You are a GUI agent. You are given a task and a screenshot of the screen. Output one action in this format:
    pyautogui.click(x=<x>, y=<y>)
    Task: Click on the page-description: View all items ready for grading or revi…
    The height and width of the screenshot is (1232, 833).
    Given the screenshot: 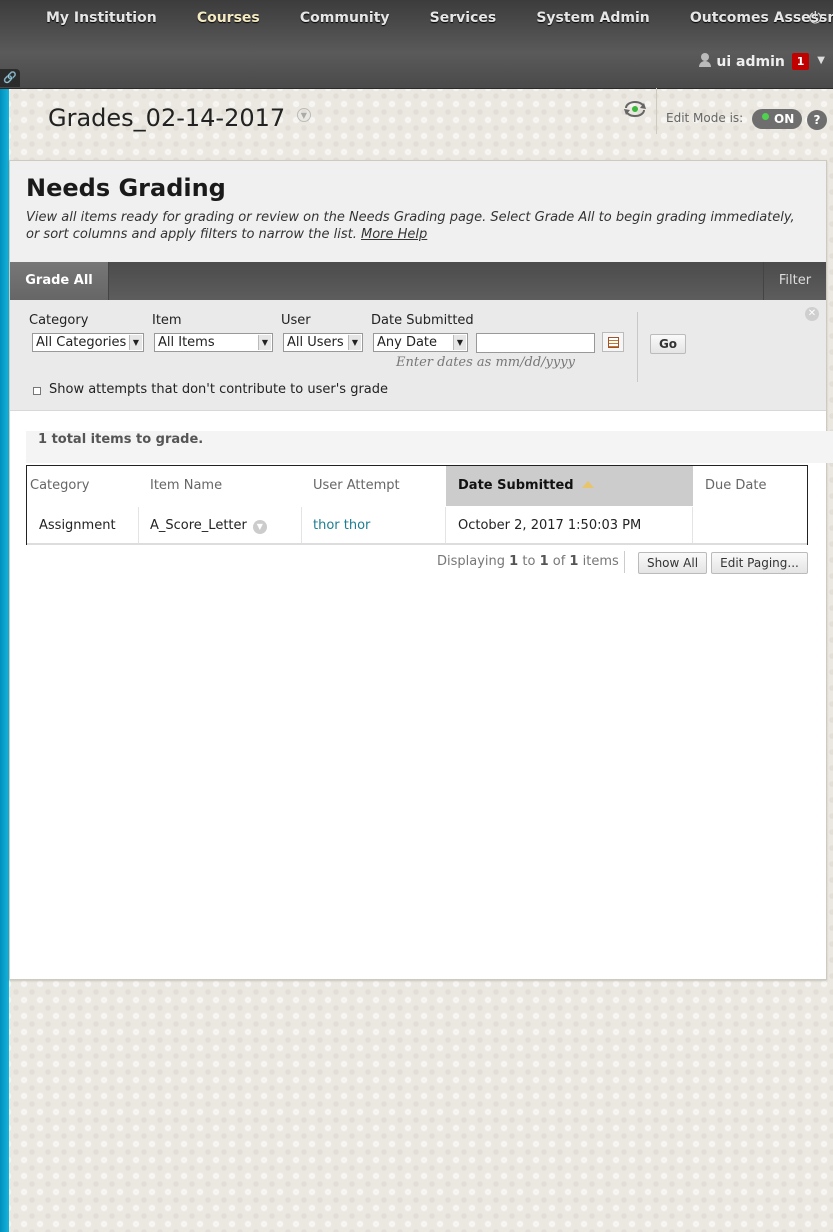 What is the action you would take?
    pyautogui.click(x=416, y=226)
    